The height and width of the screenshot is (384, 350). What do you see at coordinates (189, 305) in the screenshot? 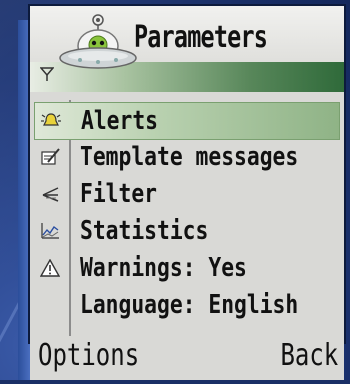
I see `menu-item-label: Language: English` at bounding box center [189, 305].